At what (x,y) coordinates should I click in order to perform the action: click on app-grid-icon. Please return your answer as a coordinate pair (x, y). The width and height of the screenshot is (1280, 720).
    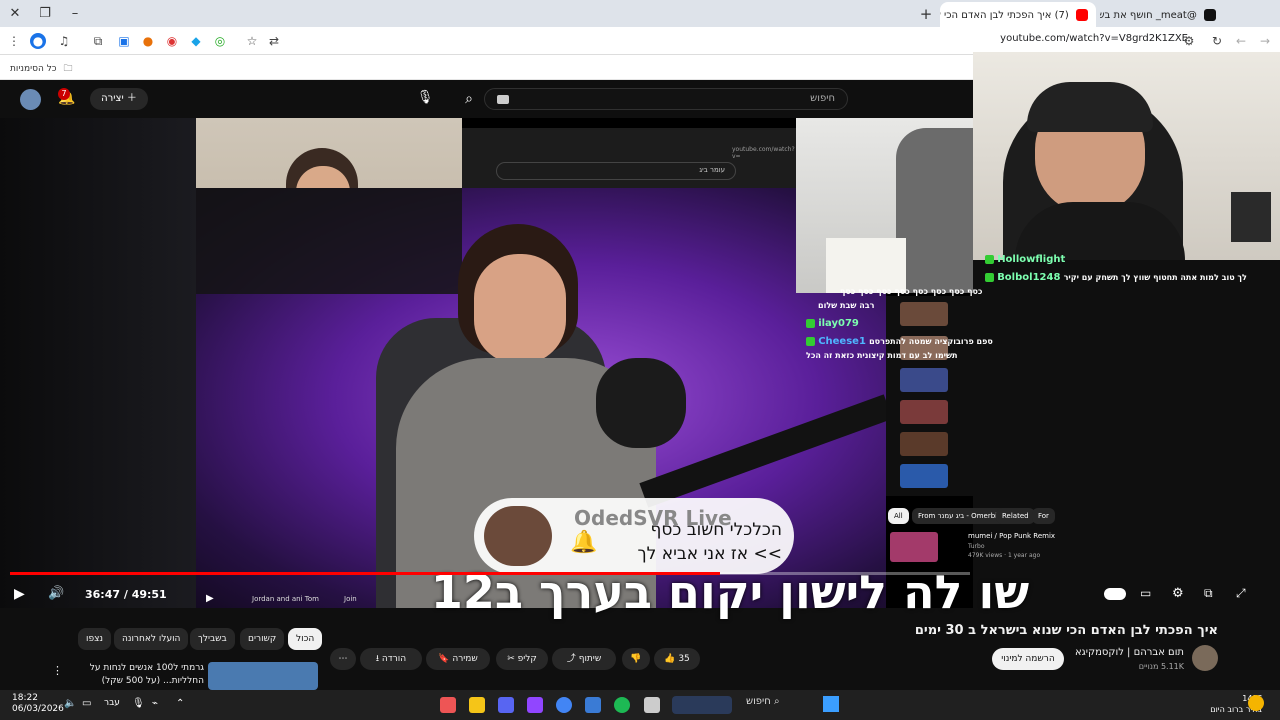
    Looking at the image, I should click on (593, 705).